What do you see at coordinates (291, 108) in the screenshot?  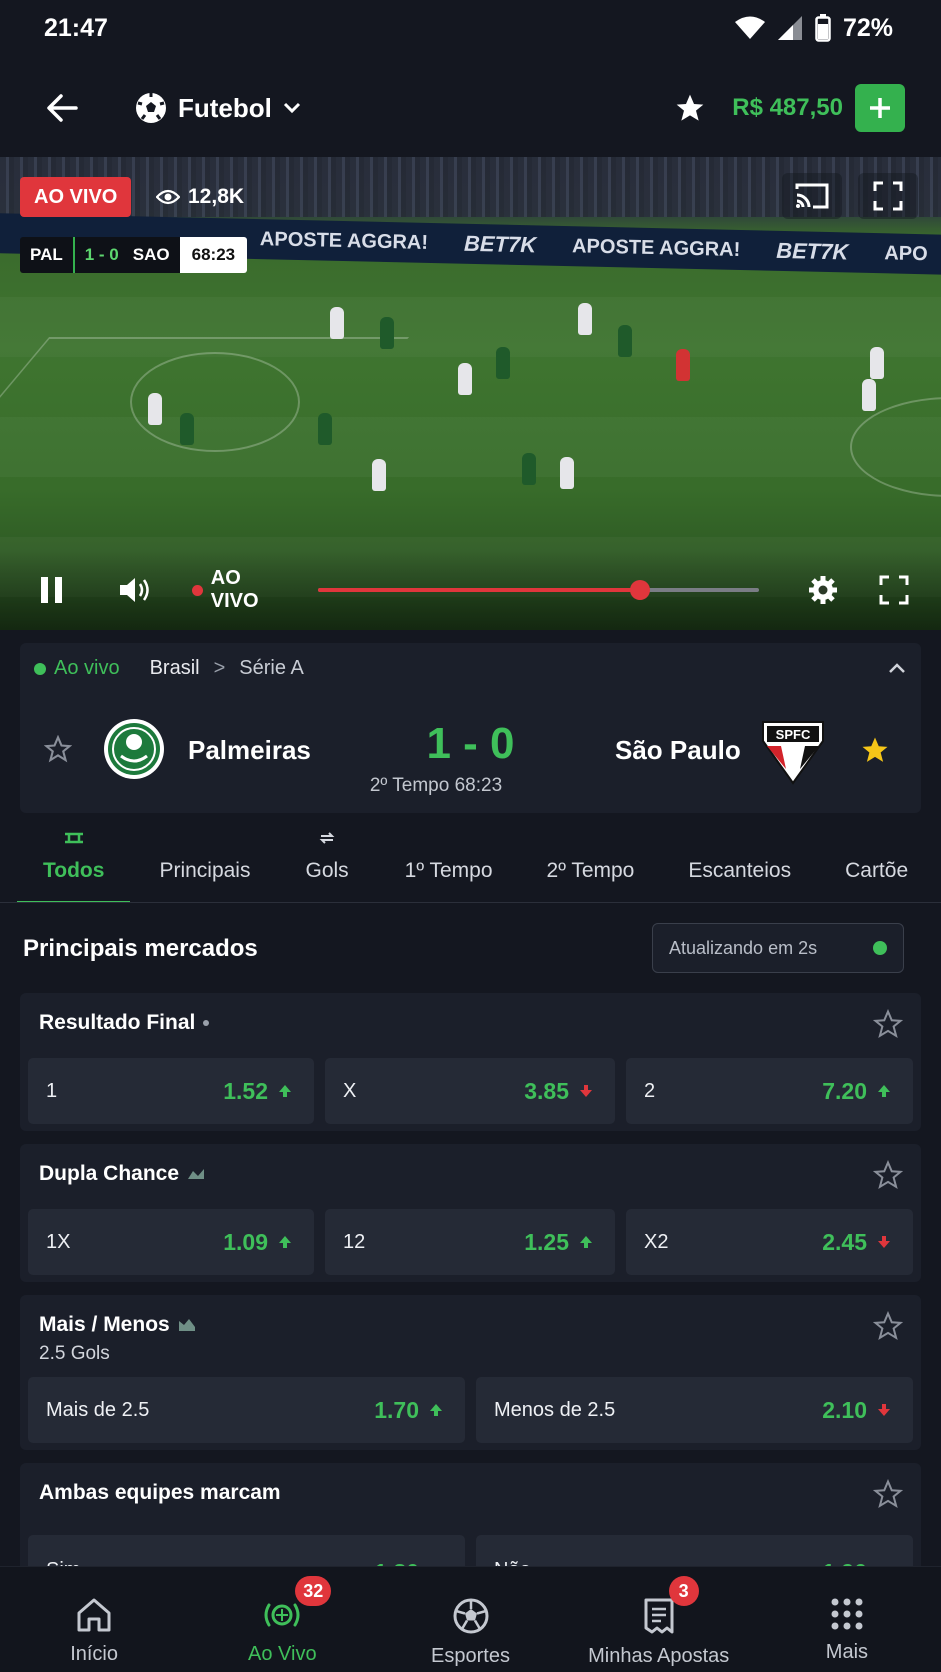 I see `chevron-down-icon` at bounding box center [291, 108].